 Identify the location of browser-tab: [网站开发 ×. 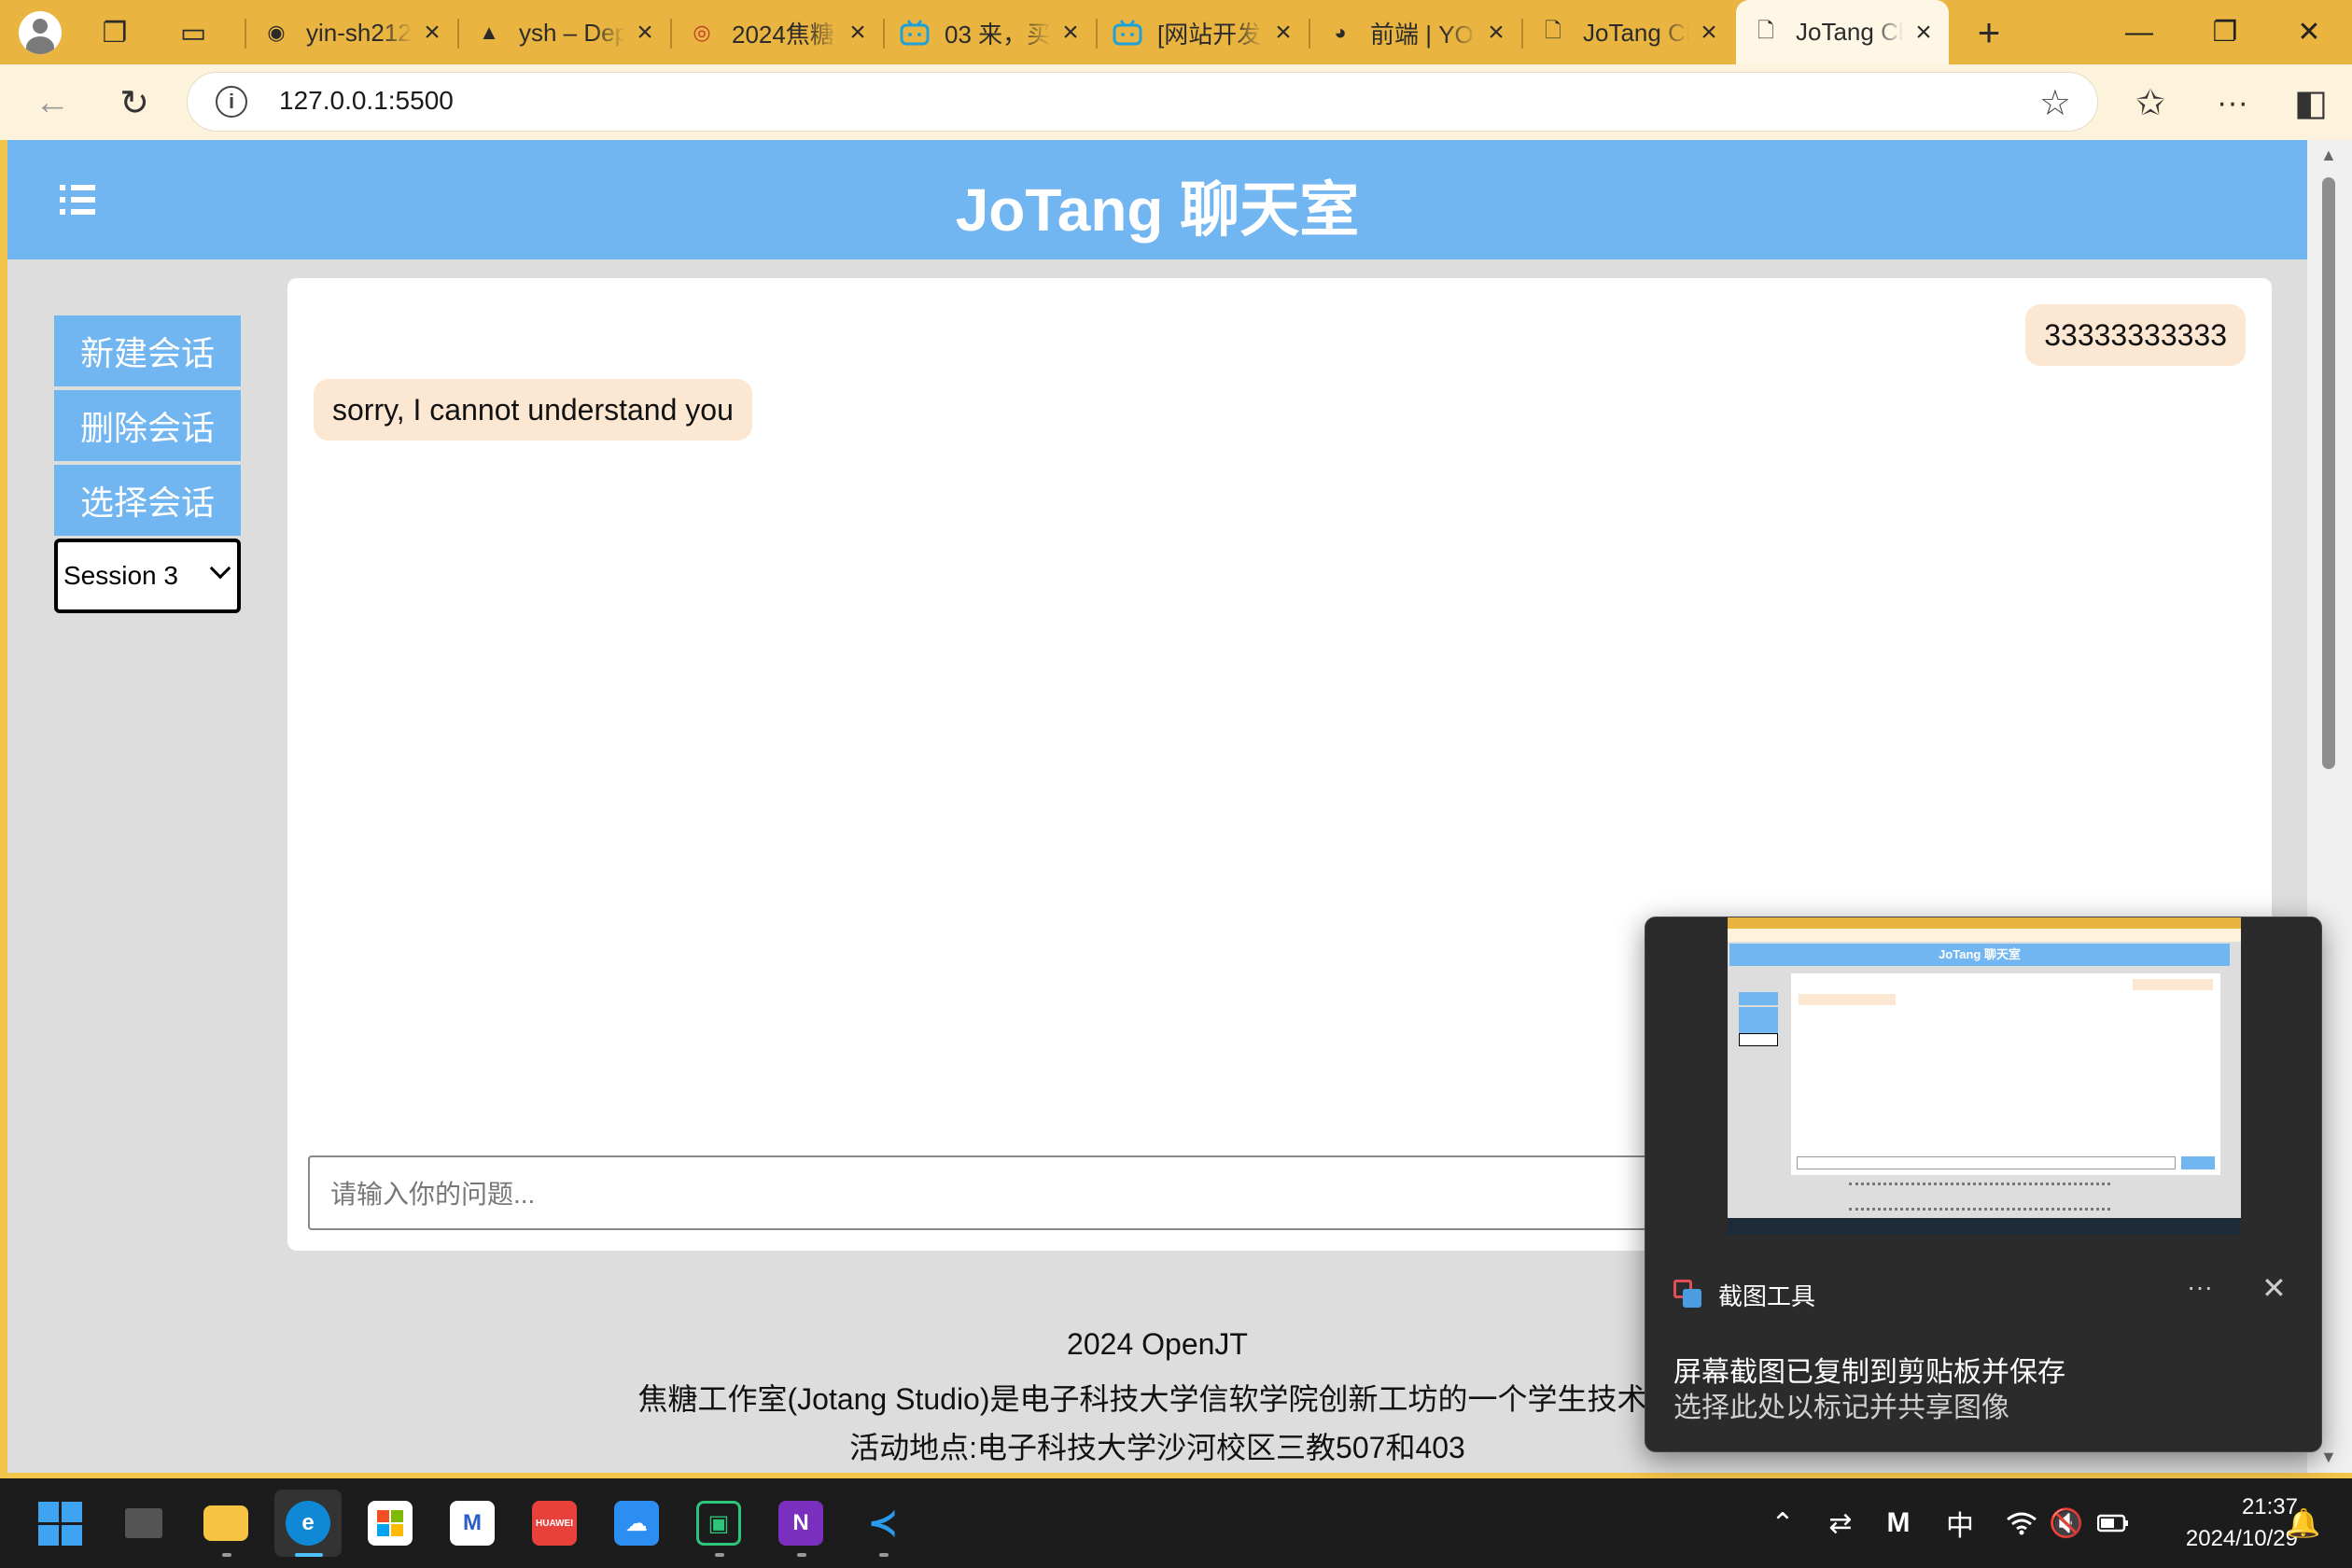
(1203, 32).